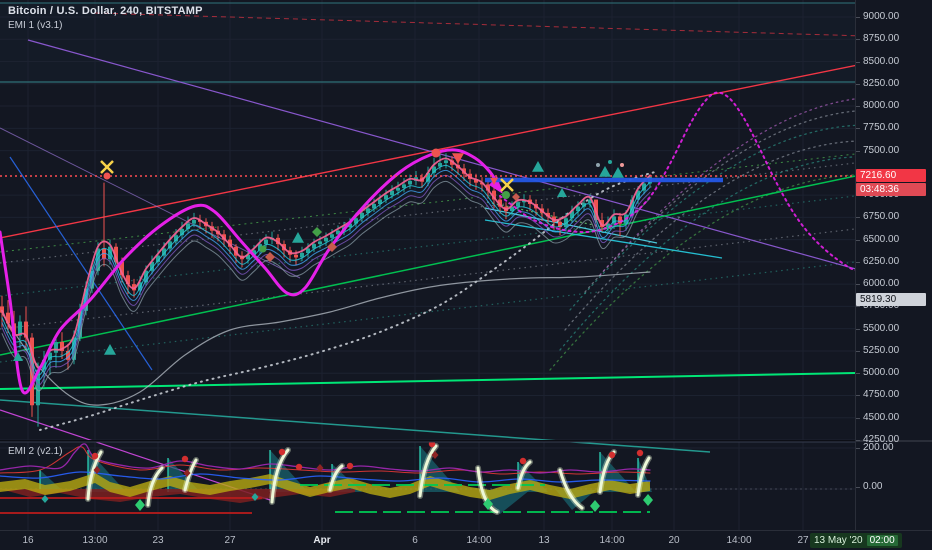 This screenshot has height=550, width=932. Describe the element at coordinates (674, 540) in the screenshot. I see `time-axis-label: 20` at that location.